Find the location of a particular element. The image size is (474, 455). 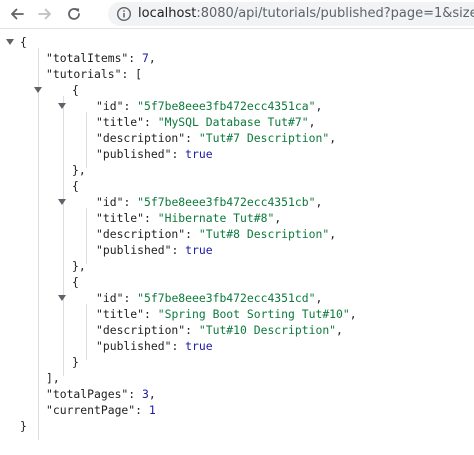

json-line-total-pages: "totalPages": 3, is located at coordinates (101, 394).